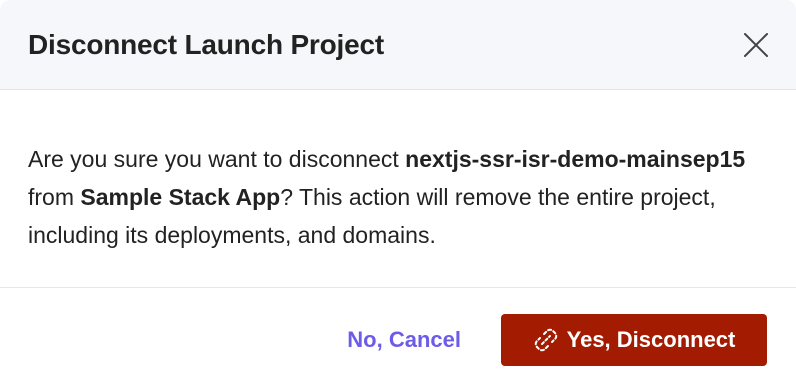  Describe the element at coordinates (404, 340) in the screenshot. I see `cancel-button: No, Cancel` at that location.